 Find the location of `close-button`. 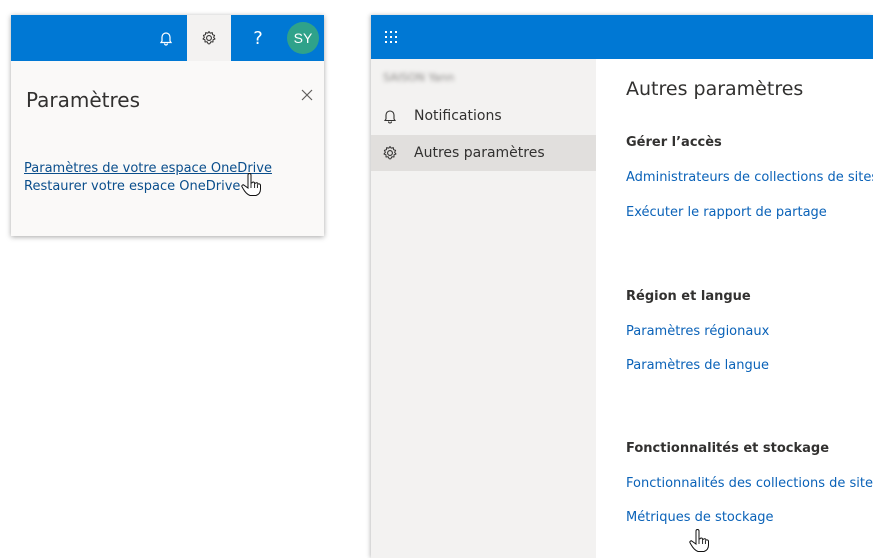

close-button is located at coordinates (307, 95).